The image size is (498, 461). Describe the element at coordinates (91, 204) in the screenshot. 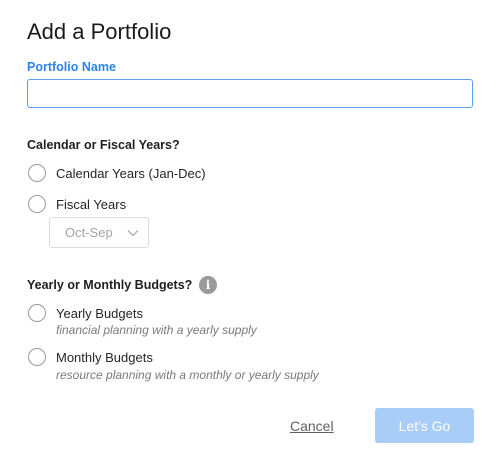

I see `fiscal-years-label: Fiscal Years` at that location.